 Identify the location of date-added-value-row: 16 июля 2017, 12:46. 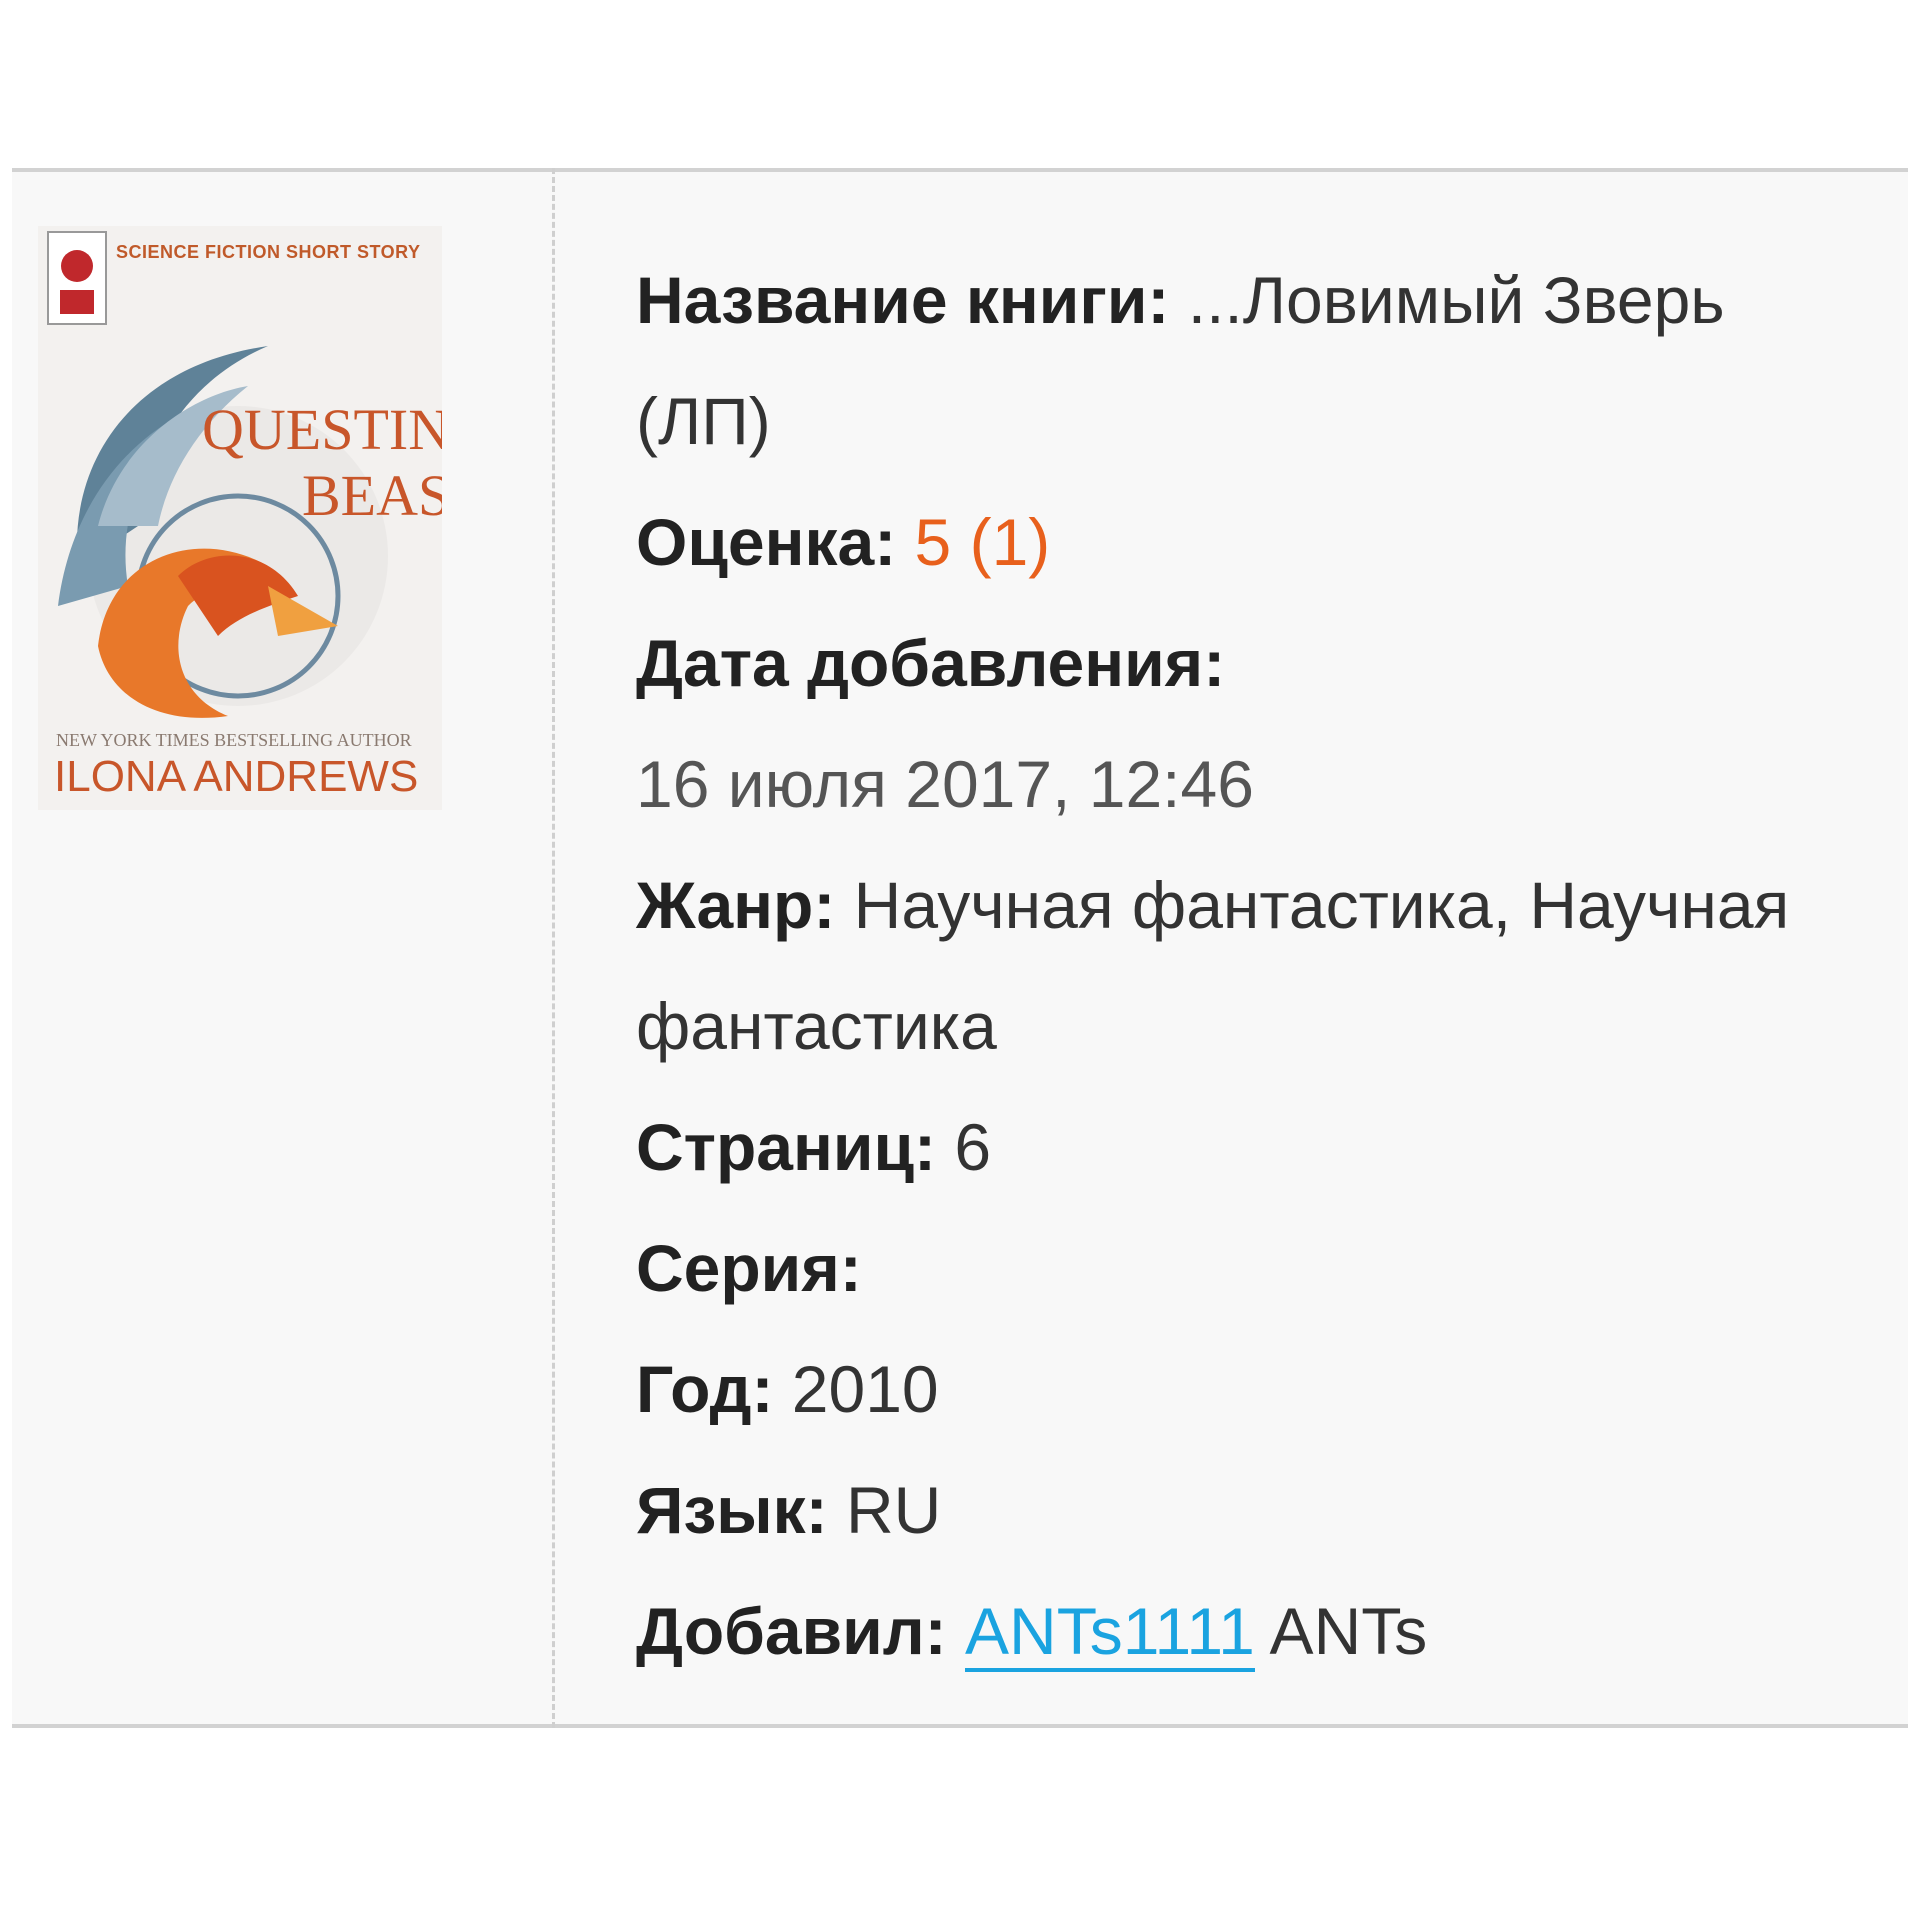
(1236, 784).